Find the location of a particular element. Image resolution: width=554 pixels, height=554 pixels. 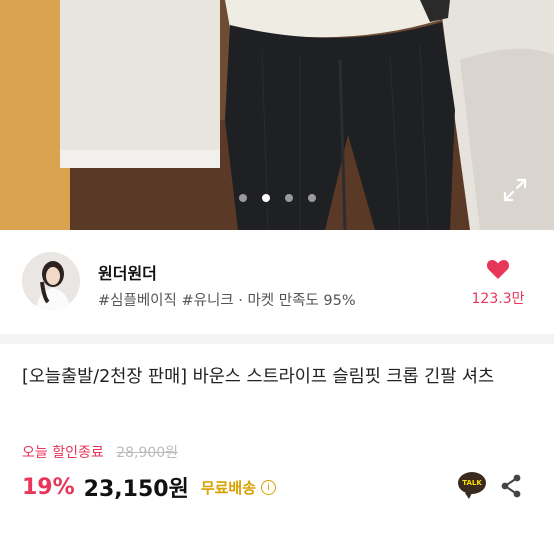

talk-icon: TALK is located at coordinates (472, 485).